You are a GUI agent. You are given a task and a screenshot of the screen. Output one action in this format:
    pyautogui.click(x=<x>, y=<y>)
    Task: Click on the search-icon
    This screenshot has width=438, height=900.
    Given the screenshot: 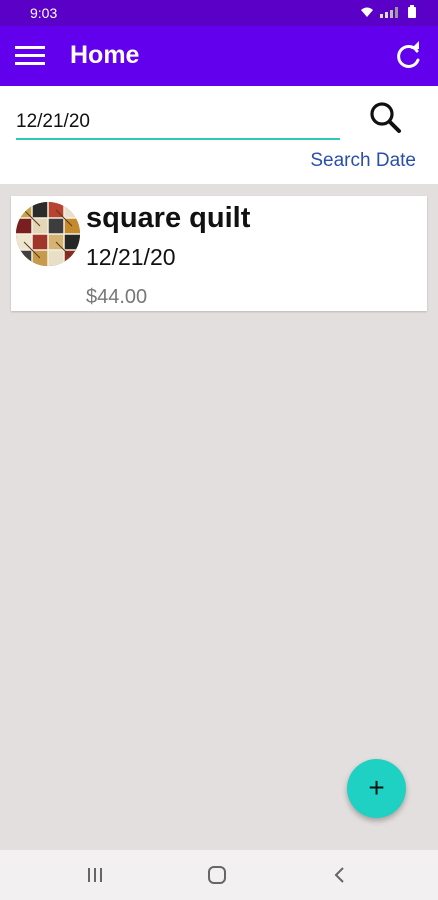 What is the action you would take?
    pyautogui.click(x=385, y=117)
    